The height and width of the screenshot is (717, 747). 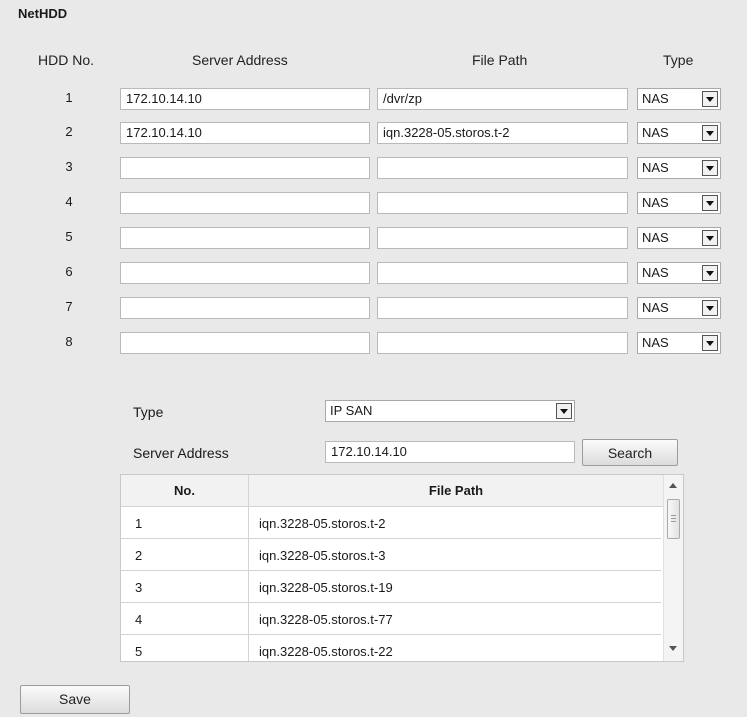 What do you see at coordinates (75, 699) in the screenshot?
I see `save-button: Save` at bounding box center [75, 699].